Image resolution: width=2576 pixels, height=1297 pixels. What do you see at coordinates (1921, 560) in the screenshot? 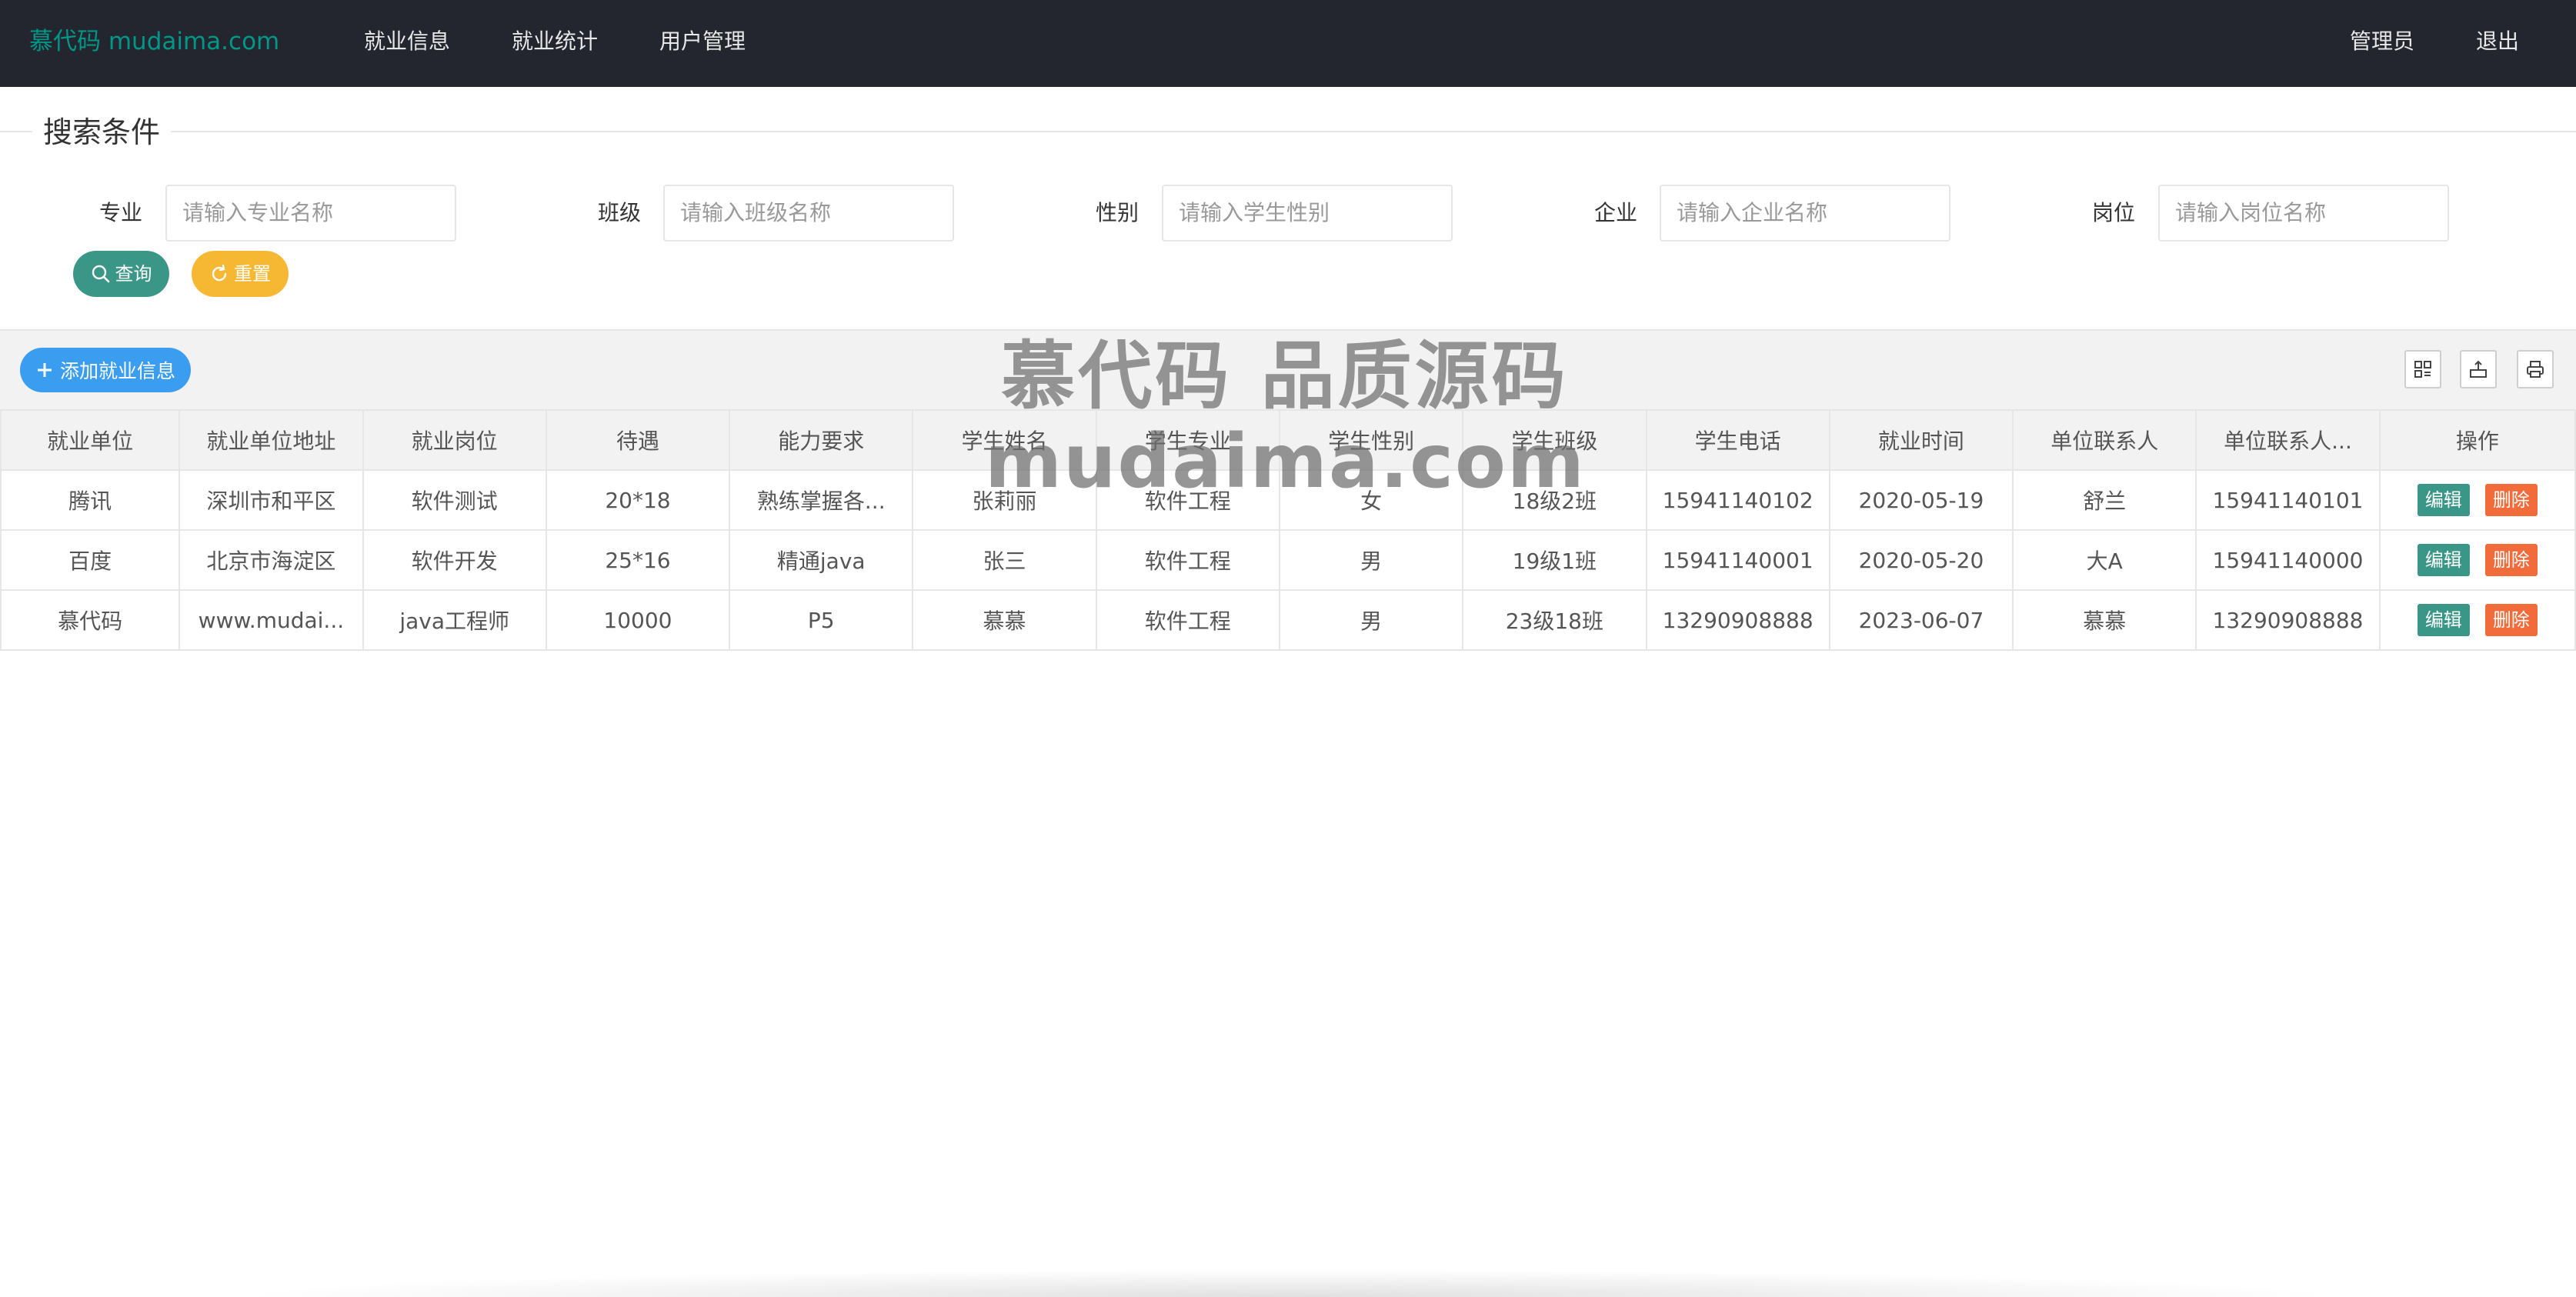
I see `table-cell: 2020-05-20` at bounding box center [1921, 560].